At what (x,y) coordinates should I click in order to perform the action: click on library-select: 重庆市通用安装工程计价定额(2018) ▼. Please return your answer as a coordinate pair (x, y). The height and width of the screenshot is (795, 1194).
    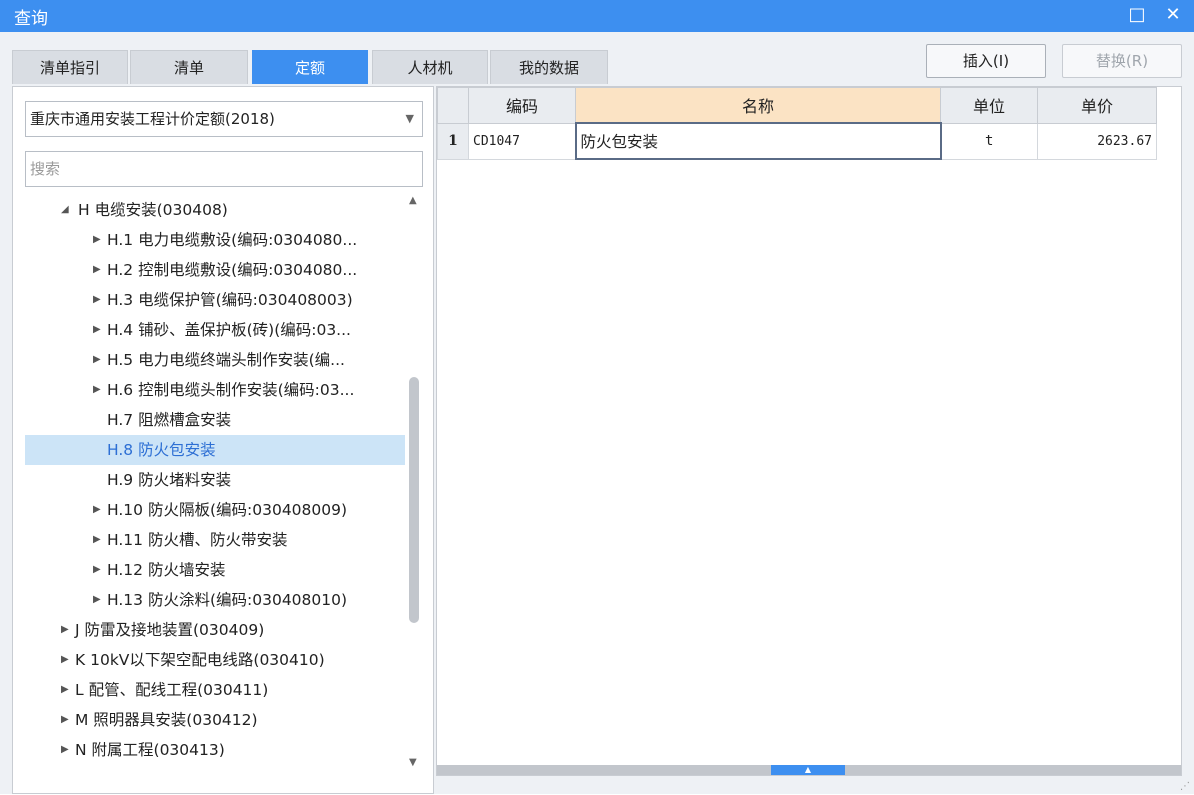
    Looking at the image, I should click on (224, 119).